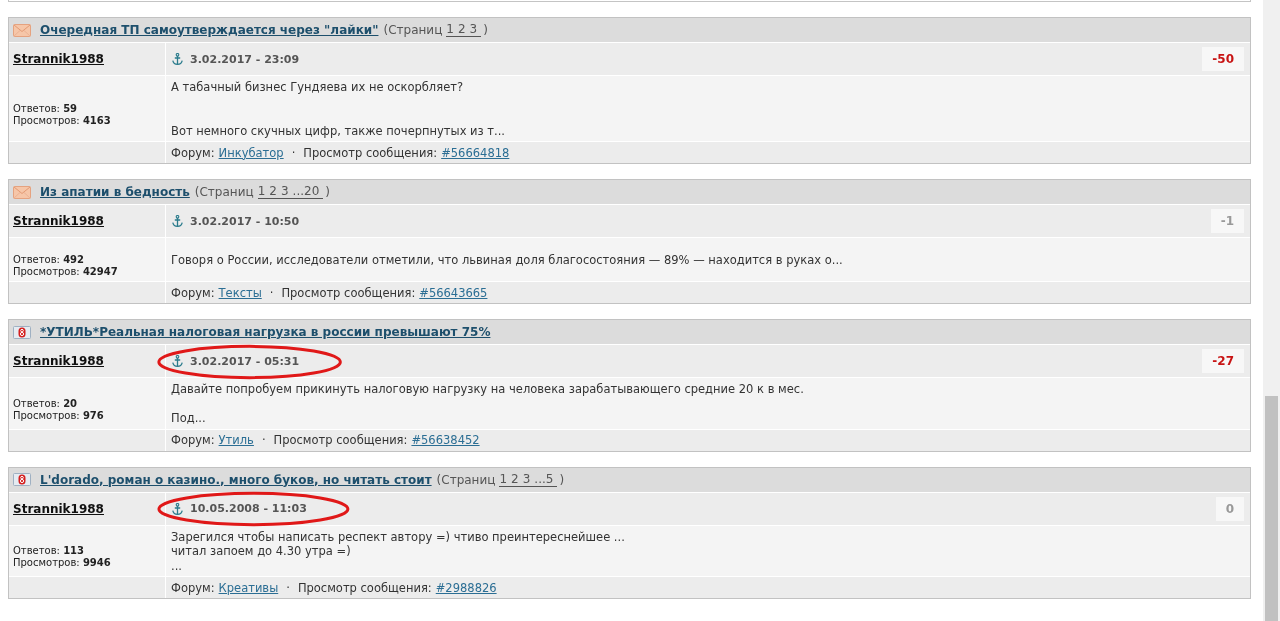 This screenshot has height=621, width=1280. What do you see at coordinates (236, 440) in the screenshot?
I see `forum-link: Утиль` at bounding box center [236, 440].